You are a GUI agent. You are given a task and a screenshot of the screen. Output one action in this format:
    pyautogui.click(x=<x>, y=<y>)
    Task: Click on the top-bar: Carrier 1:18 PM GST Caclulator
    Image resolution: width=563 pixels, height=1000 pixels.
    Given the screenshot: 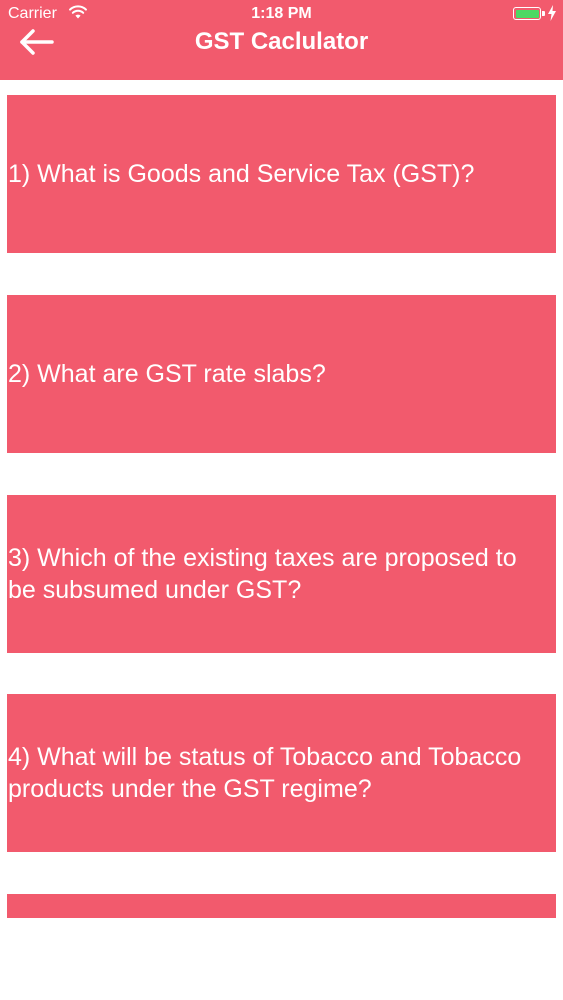 What is the action you would take?
    pyautogui.click(x=281, y=40)
    